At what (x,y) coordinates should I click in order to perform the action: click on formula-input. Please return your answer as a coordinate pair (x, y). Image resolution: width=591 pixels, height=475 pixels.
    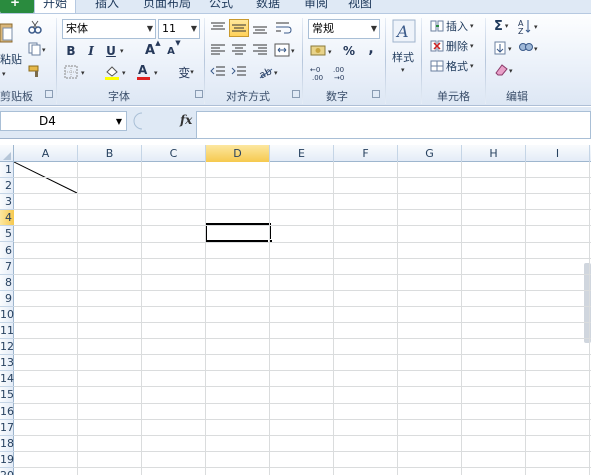
    Looking at the image, I should click on (393, 125).